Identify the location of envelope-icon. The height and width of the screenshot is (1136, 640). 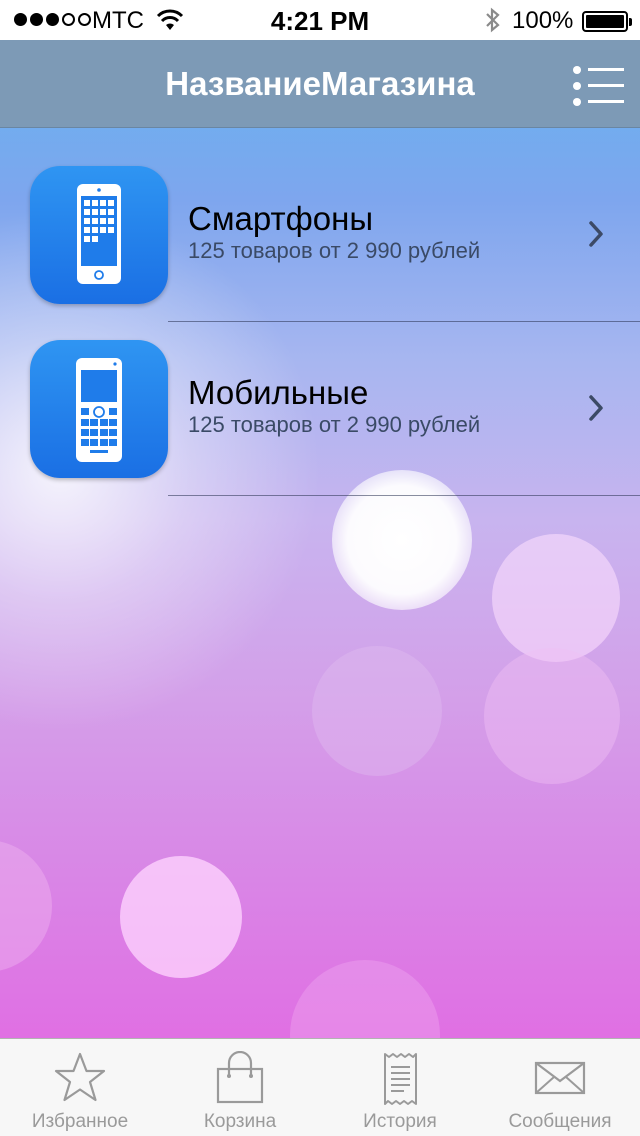
(560, 1078).